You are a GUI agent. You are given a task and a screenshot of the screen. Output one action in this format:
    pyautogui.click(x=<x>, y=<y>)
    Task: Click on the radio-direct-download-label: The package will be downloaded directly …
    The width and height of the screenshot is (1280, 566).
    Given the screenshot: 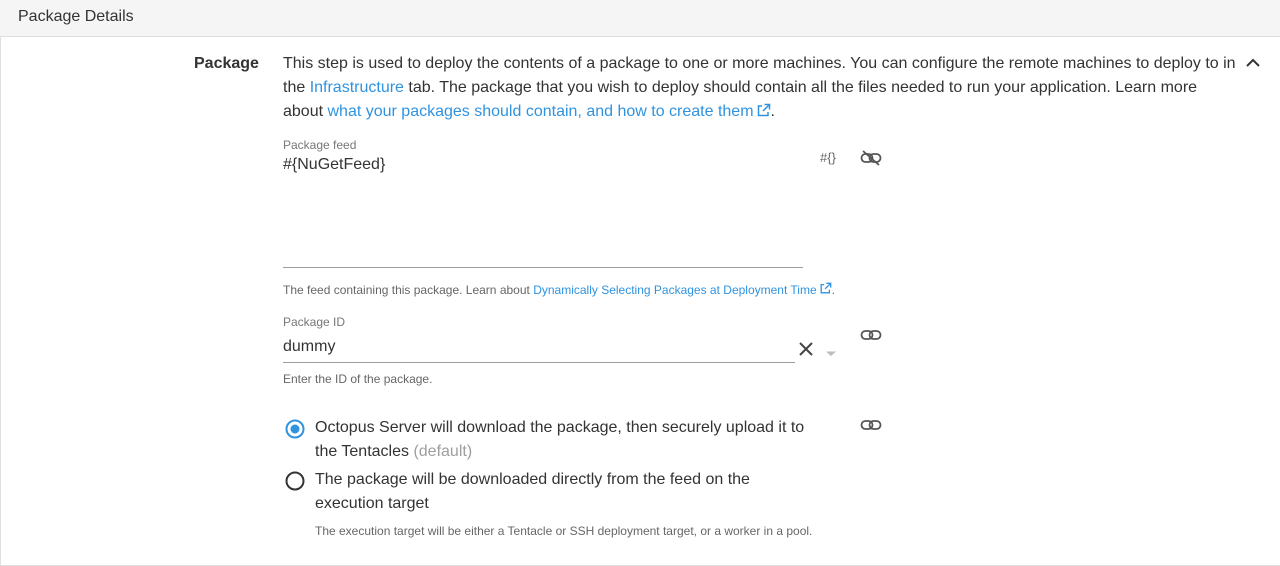 What is the action you would take?
    pyautogui.click(x=565, y=492)
    